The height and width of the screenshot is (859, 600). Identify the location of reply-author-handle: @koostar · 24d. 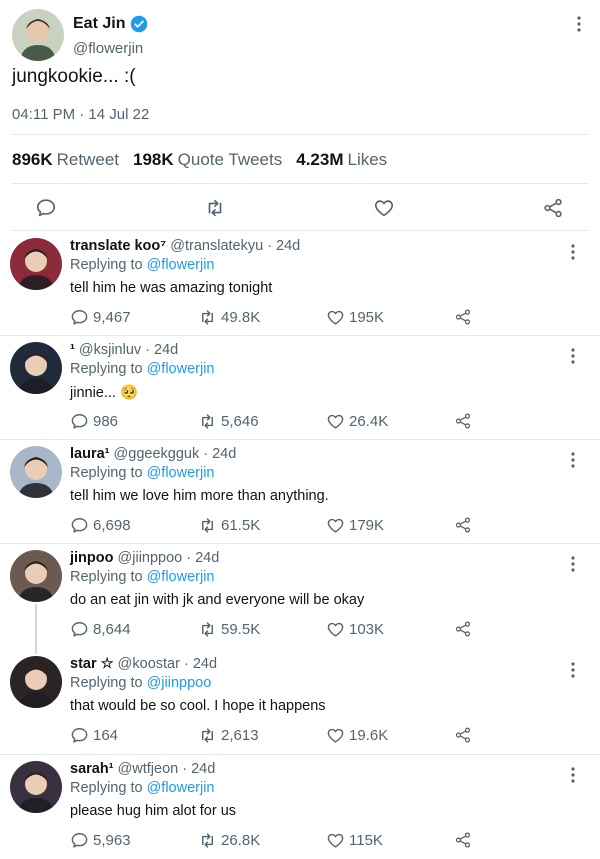
(167, 664).